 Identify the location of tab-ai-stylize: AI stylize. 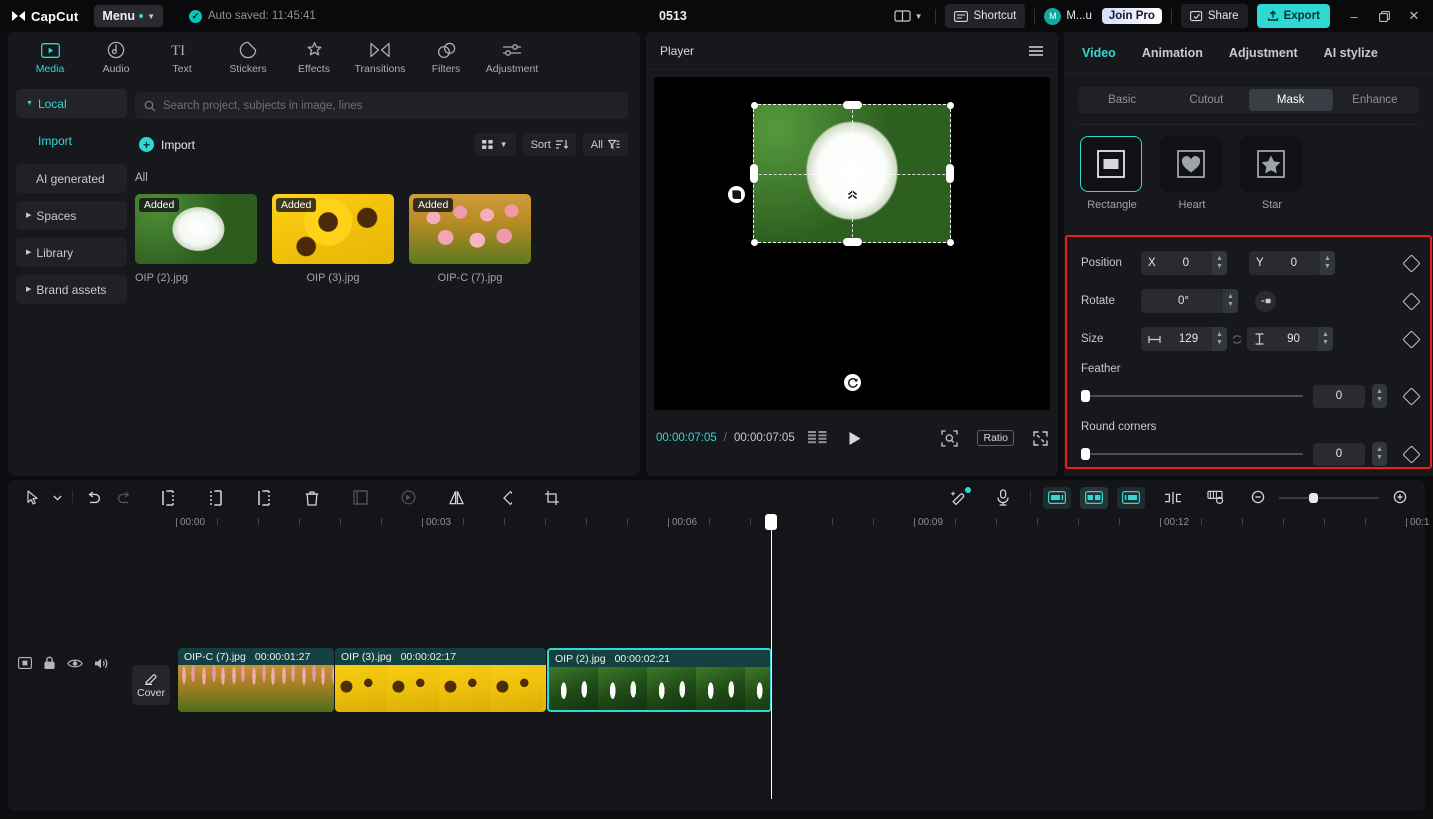
(1351, 53).